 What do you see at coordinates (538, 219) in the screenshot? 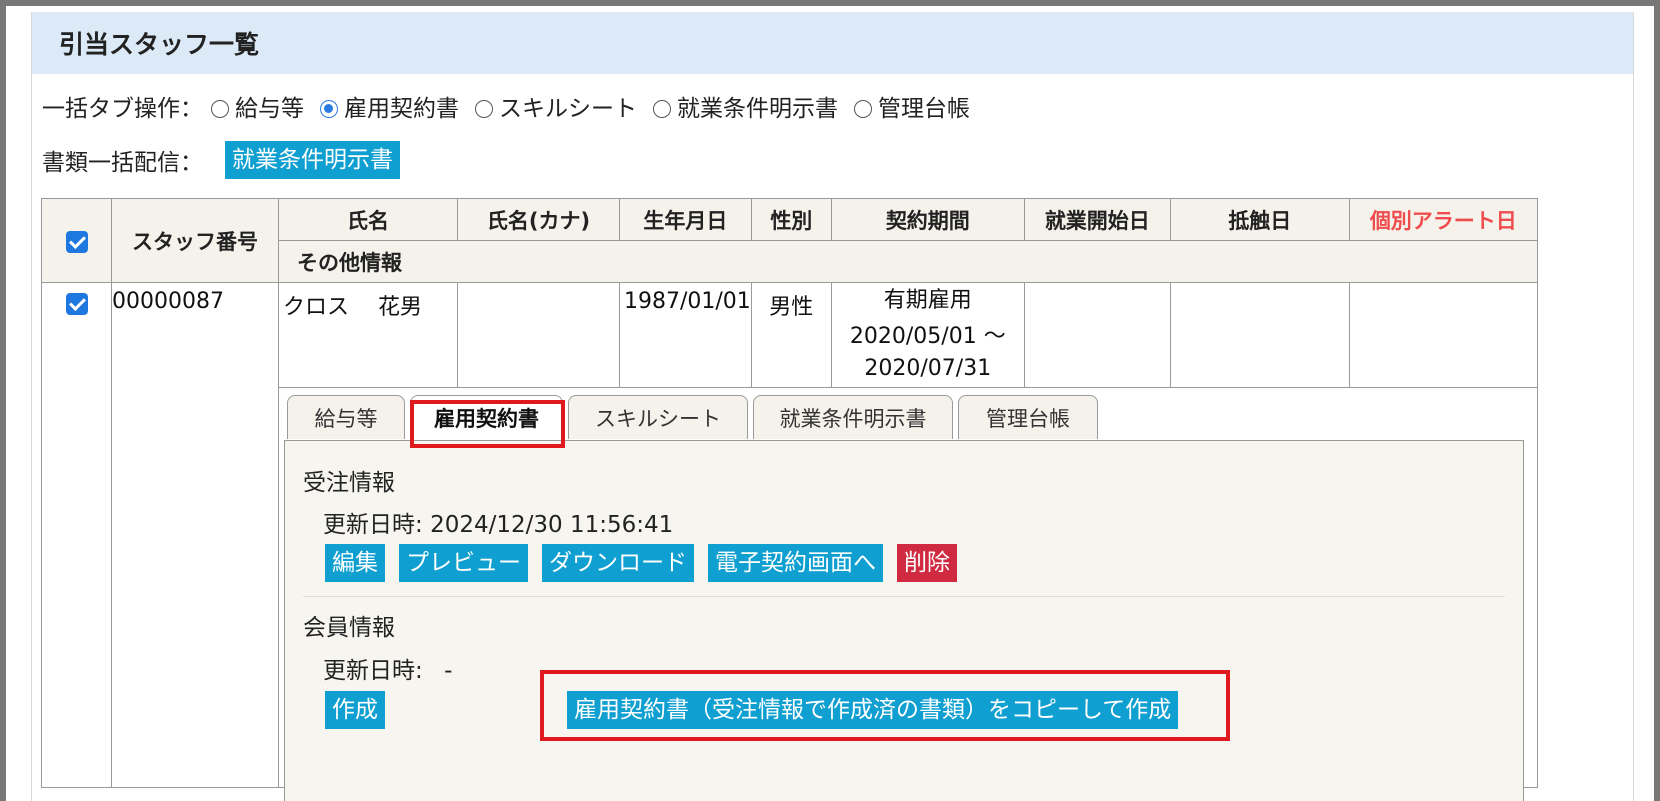
I see `header-name-kana: 氏名(カナ)` at bounding box center [538, 219].